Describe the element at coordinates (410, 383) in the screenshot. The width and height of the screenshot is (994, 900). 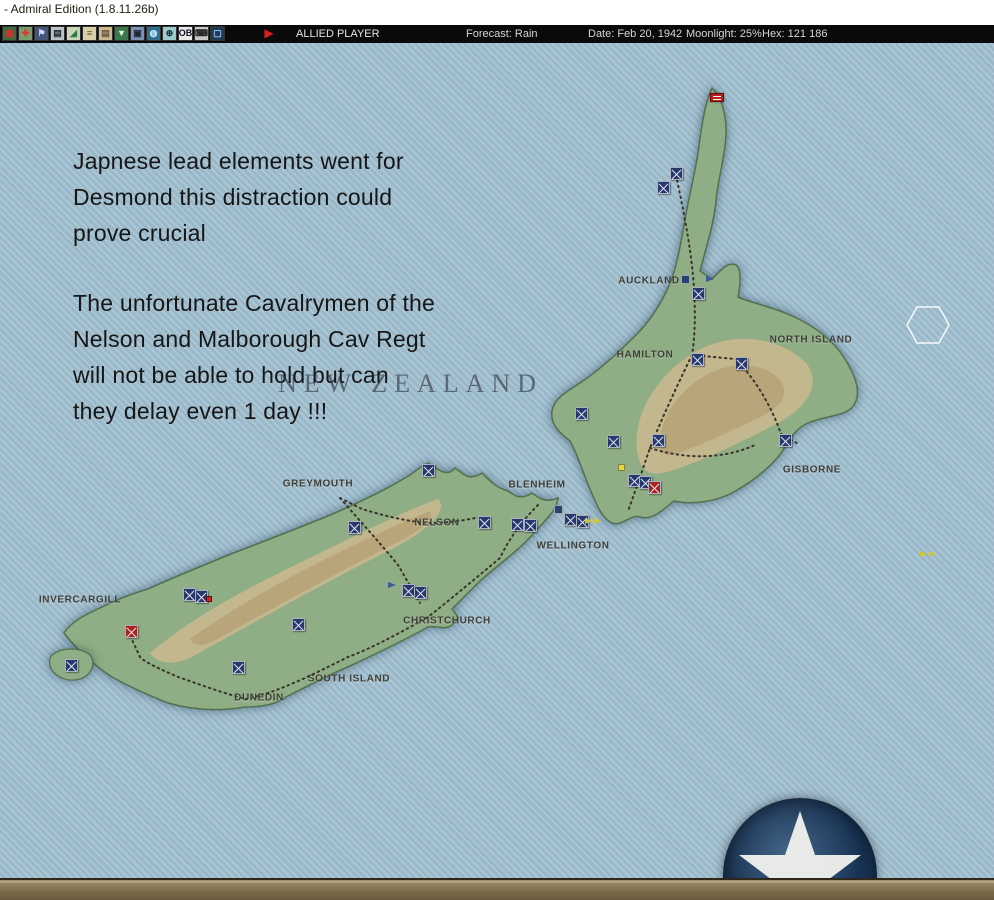
I see `region-watermark: NEW ZEALAND` at that location.